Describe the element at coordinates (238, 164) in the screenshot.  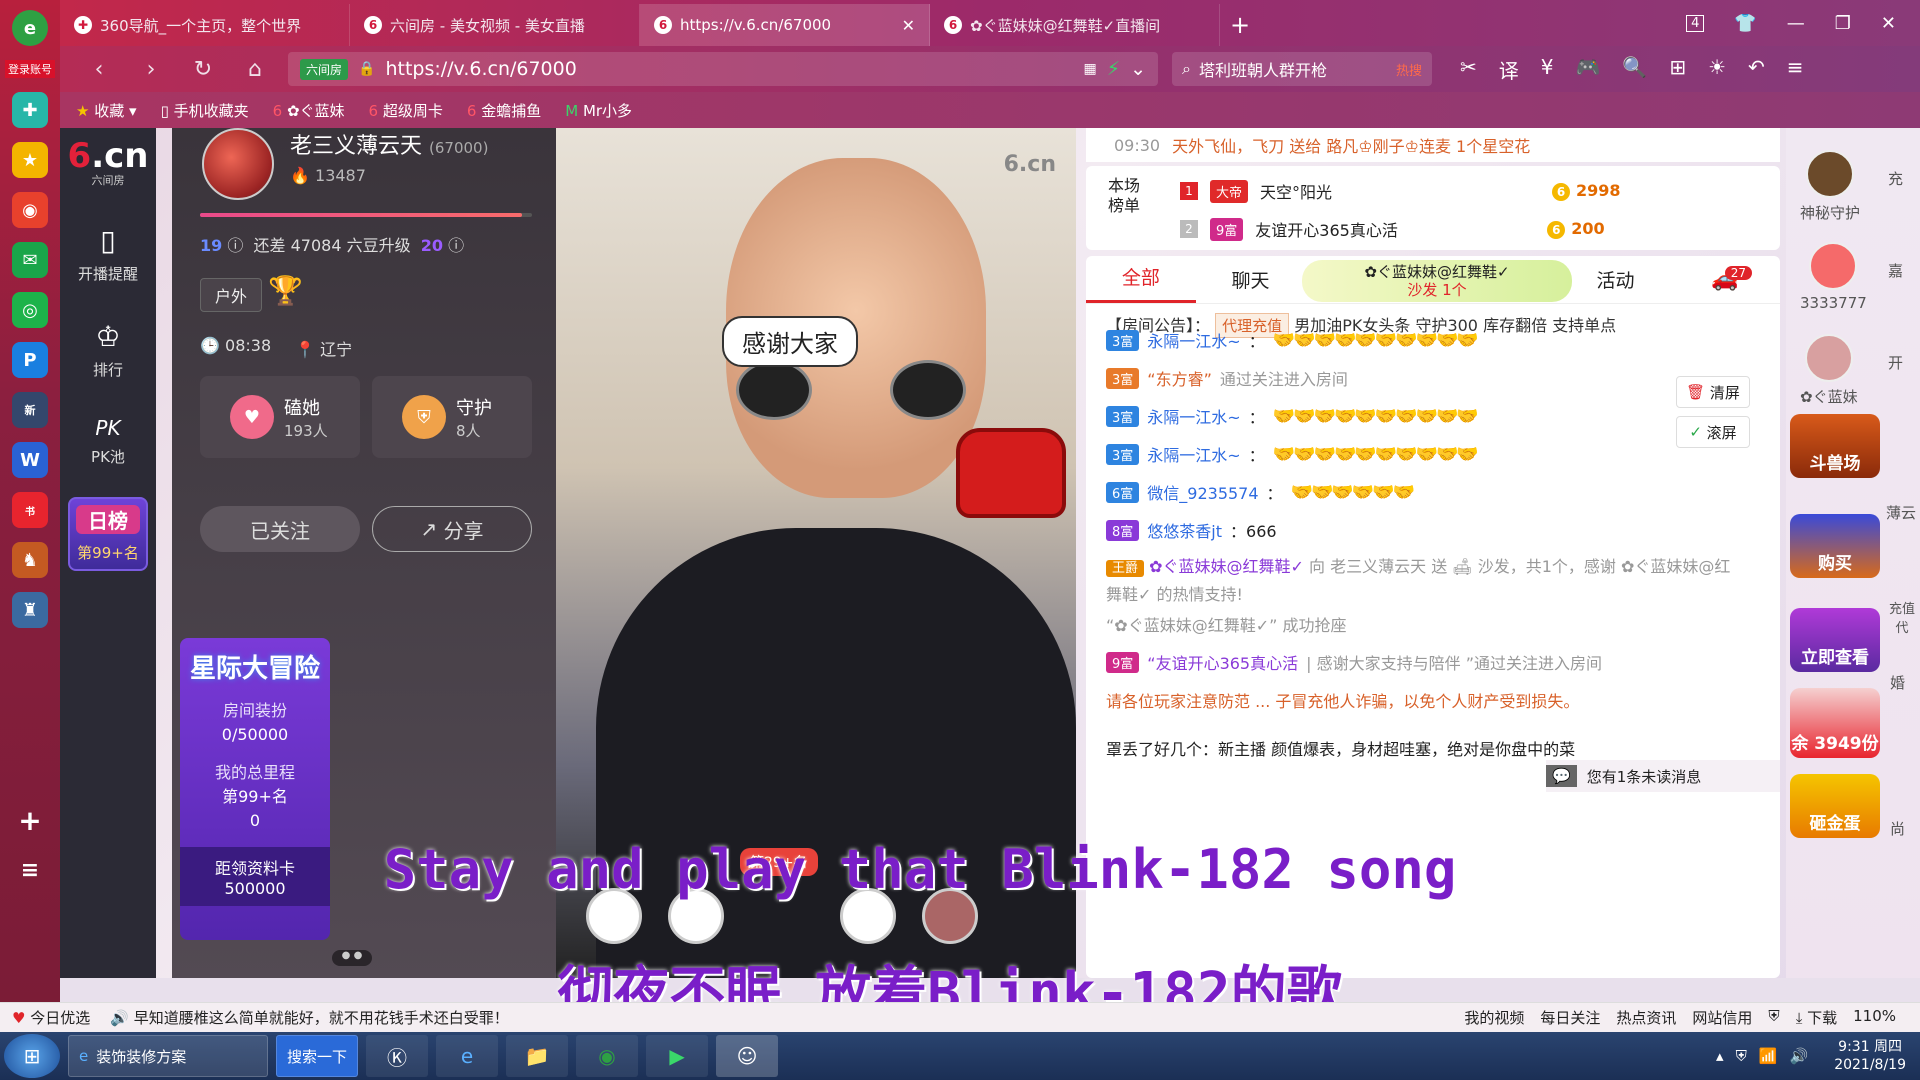
I see `avatar` at that location.